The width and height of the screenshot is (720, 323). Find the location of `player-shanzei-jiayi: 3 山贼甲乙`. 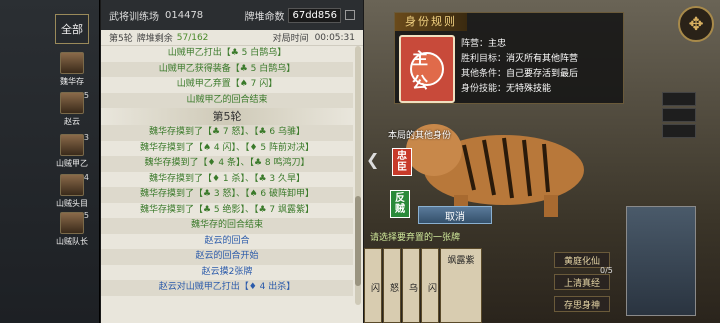

player-shanzei-jiayi: 3 山贼甲乙 is located at coordinates (72, 151).